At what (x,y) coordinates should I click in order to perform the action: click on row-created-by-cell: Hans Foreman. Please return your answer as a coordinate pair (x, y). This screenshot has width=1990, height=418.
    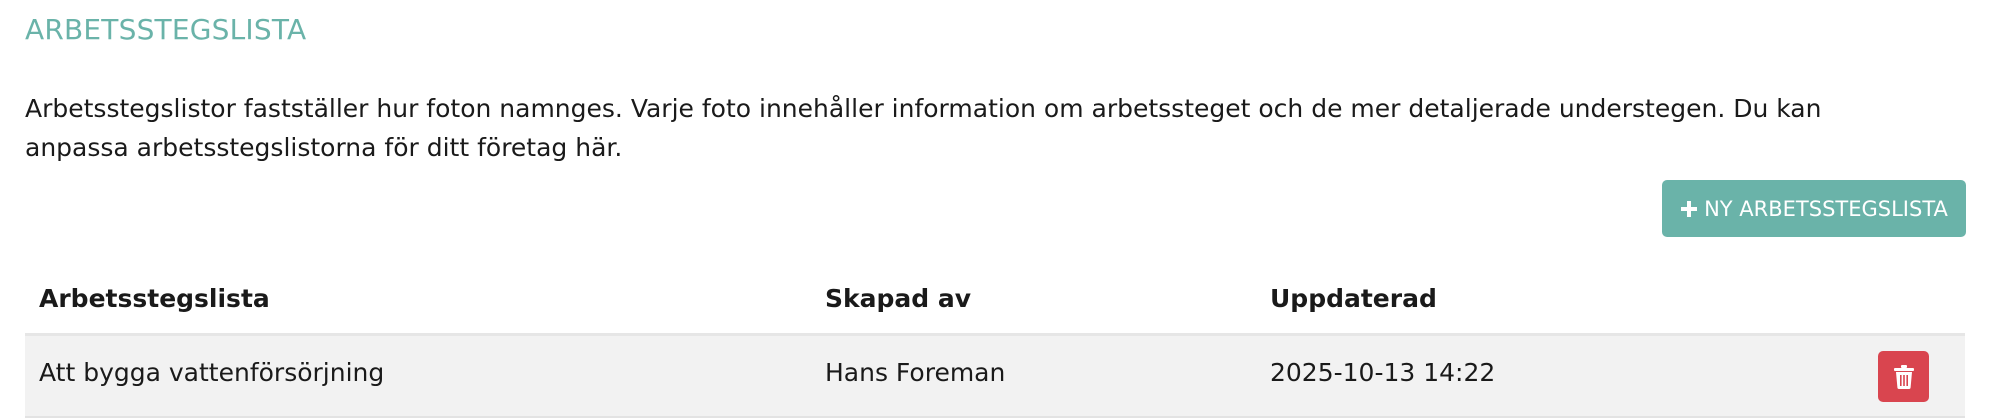
    Looking at the image, I should click on (915, 372).